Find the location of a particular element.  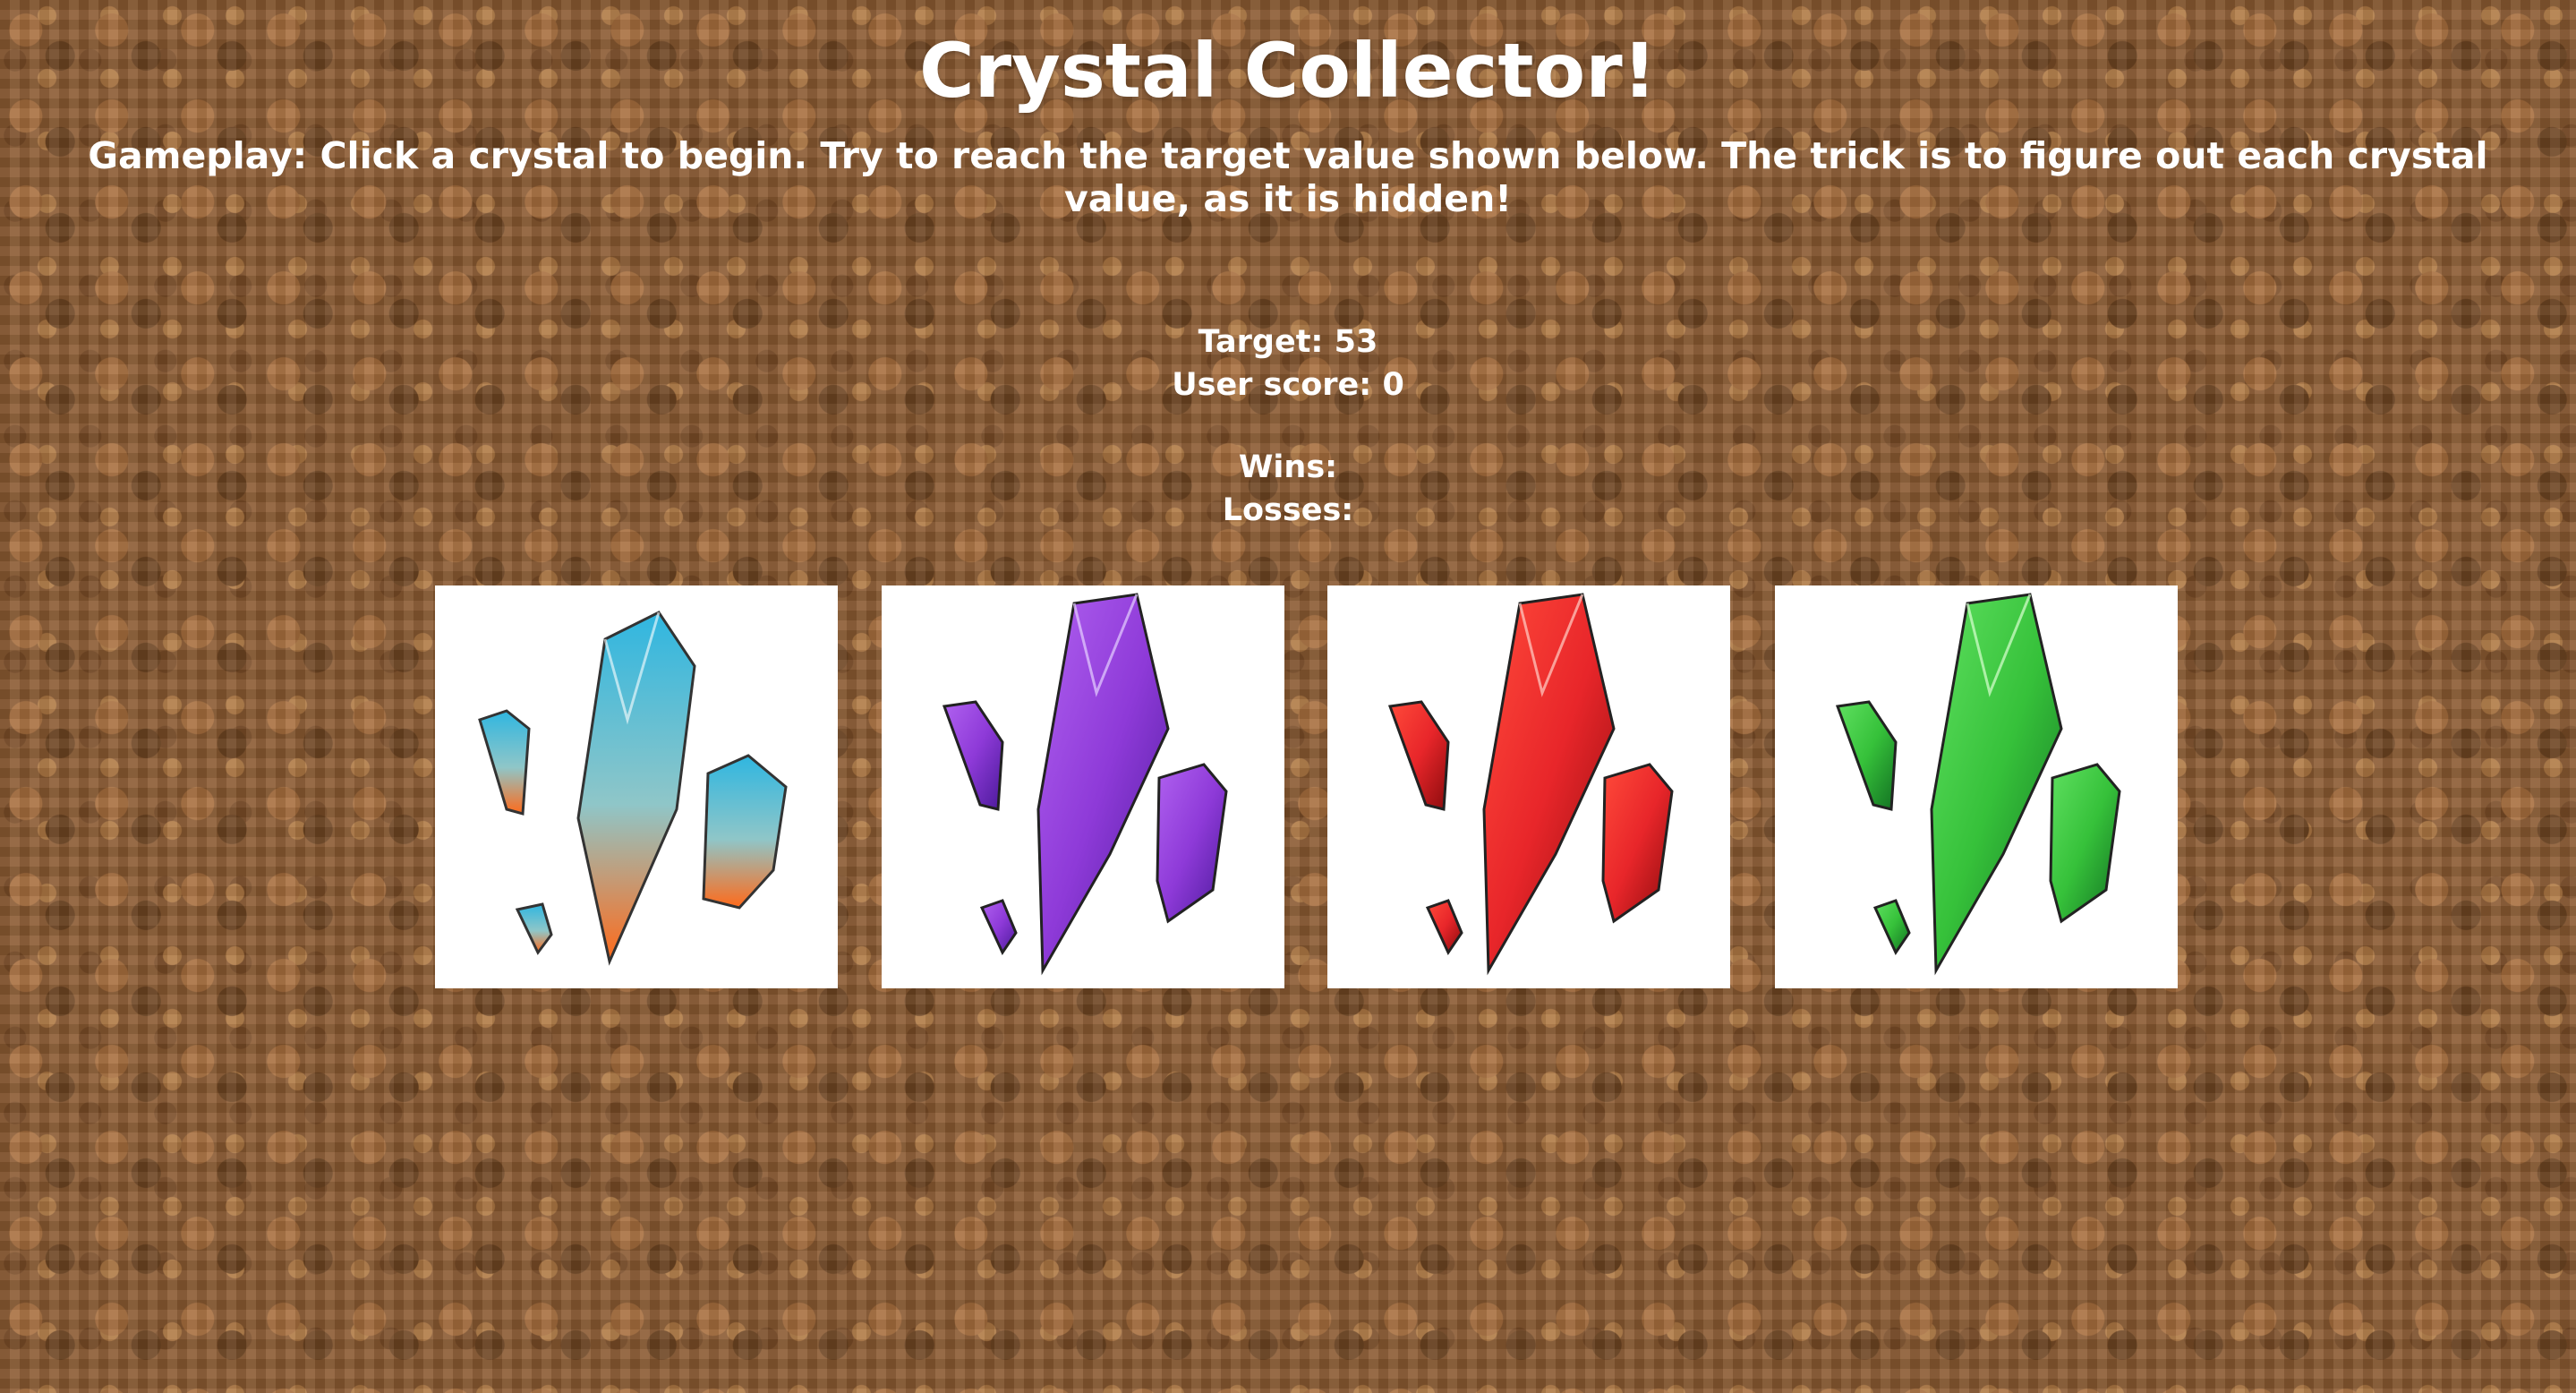

page-title: Crystal Collector! is located at coordinates (1287, 71).